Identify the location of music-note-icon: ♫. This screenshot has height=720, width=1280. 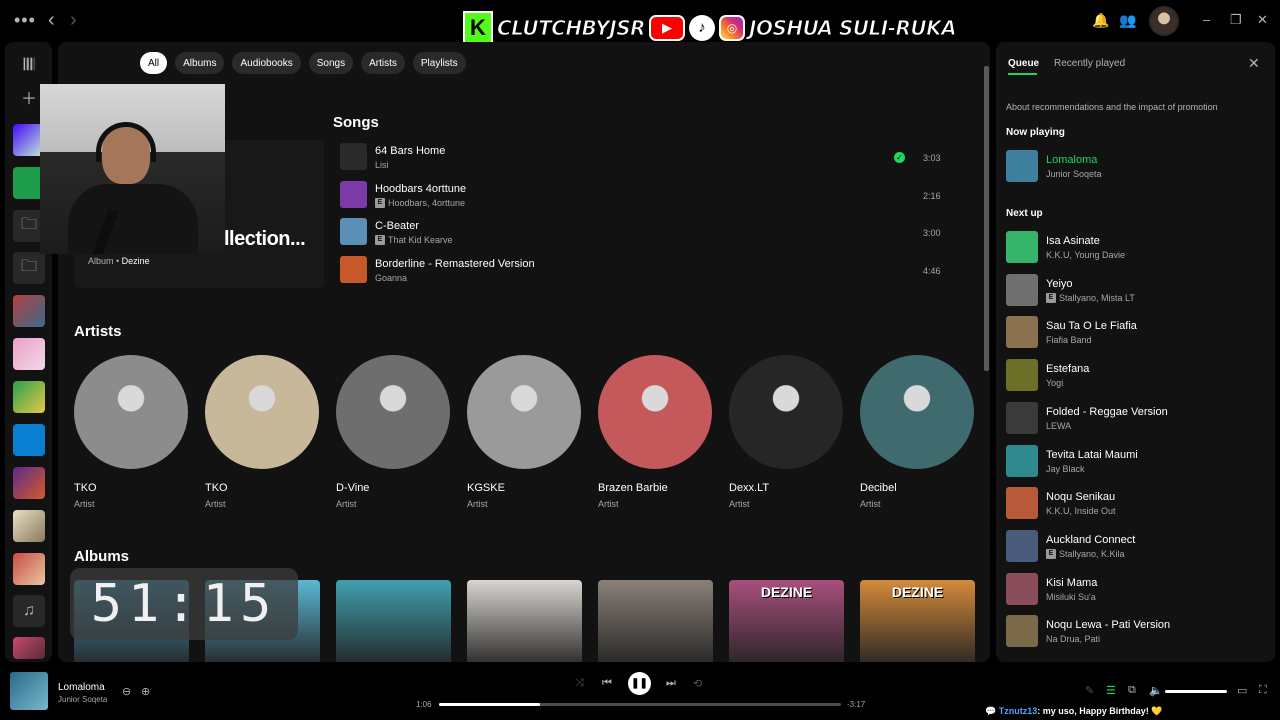
(29, 611).